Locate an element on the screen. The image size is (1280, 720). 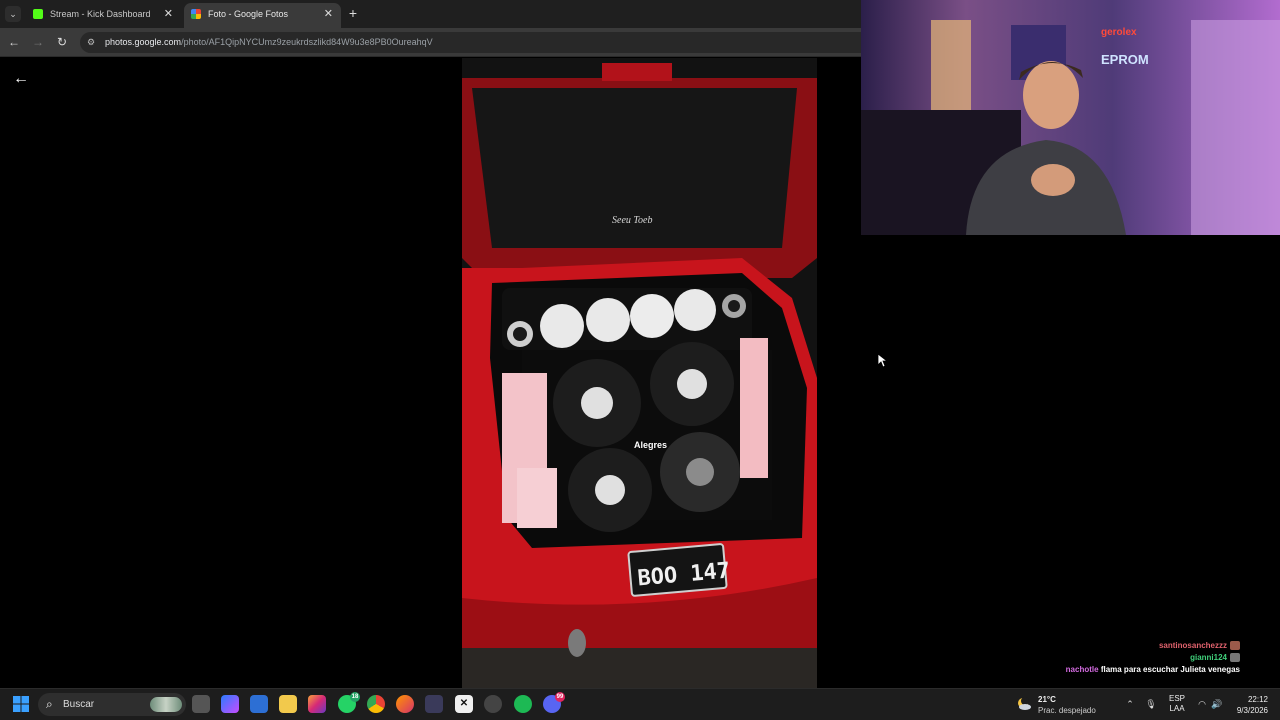
instagram-icon is located at coordinates (317, 704).